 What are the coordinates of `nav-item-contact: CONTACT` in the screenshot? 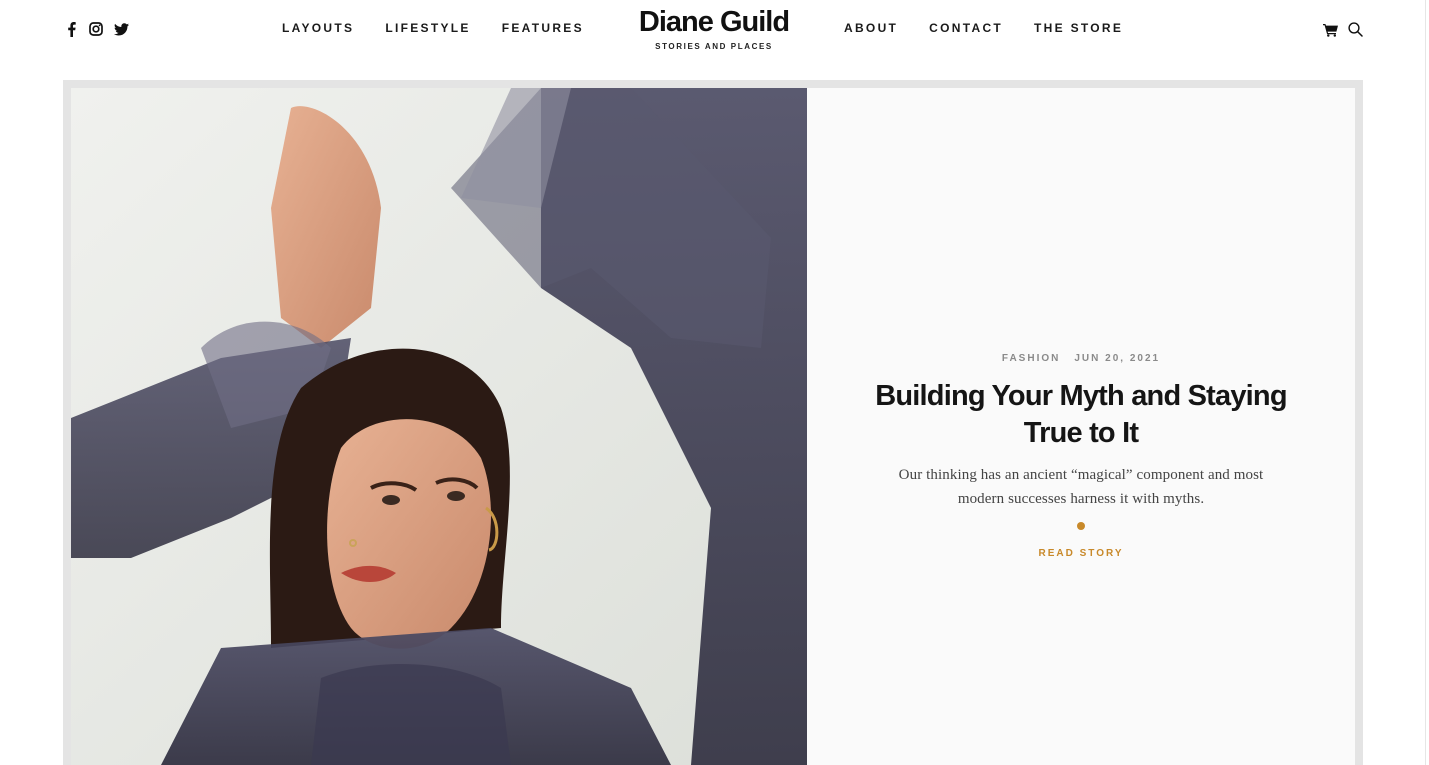 It's located at (966, 28).